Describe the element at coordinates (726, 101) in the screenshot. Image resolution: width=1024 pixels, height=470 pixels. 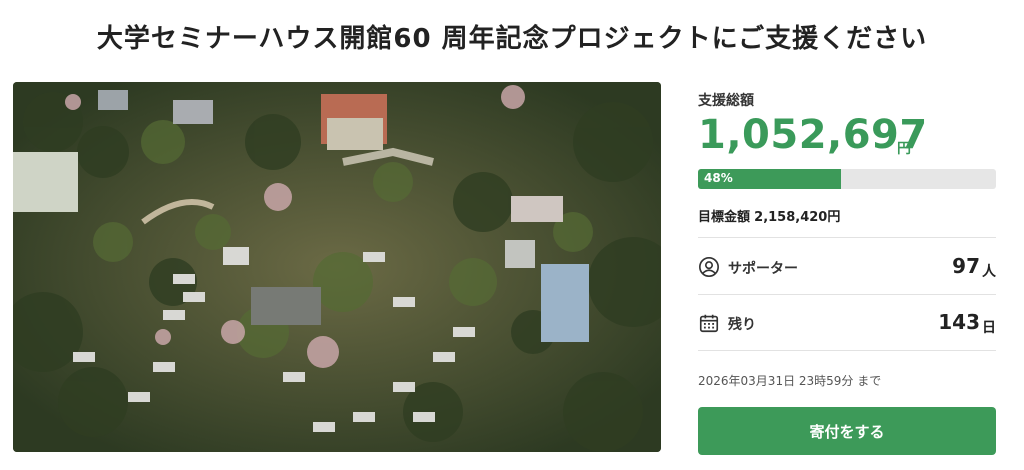
I see `total-amount-label: 支援総額` at that location.